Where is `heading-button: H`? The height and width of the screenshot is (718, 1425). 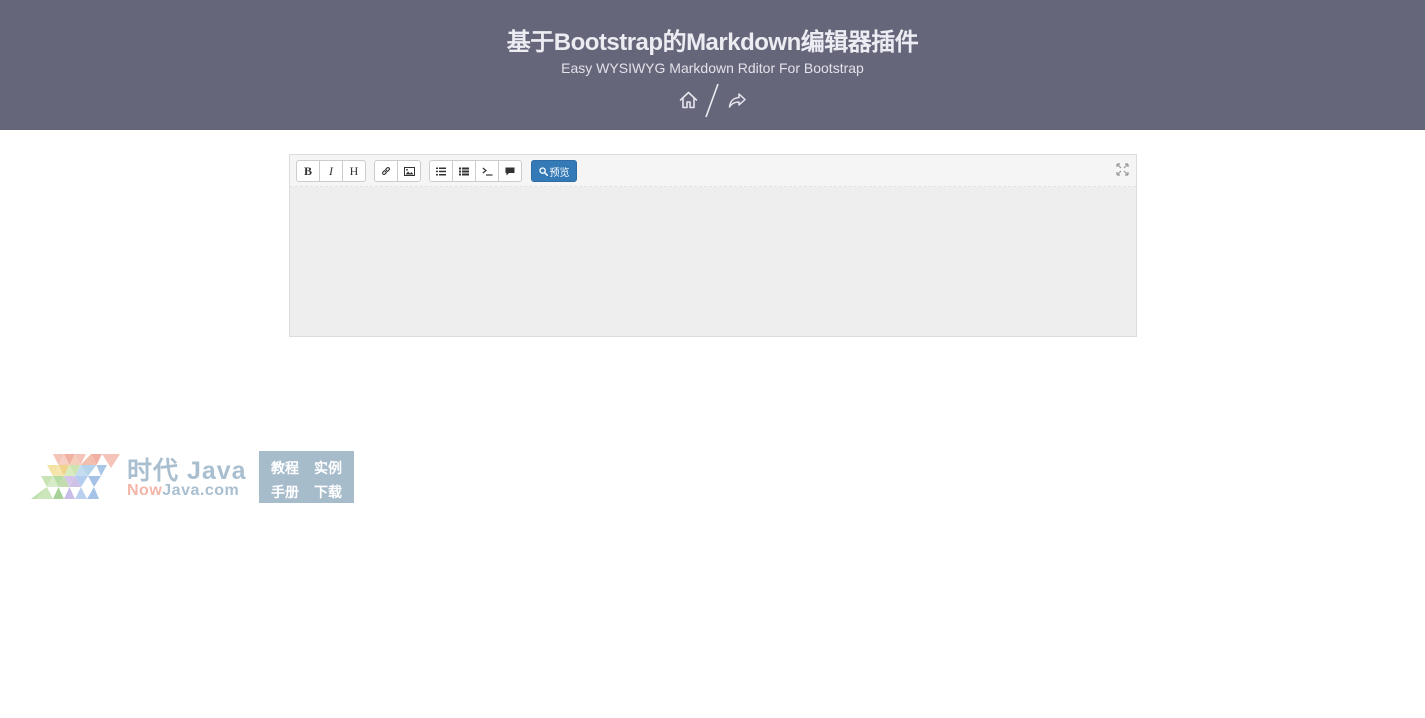 heading-button: H is located at coordinates (354, 171).